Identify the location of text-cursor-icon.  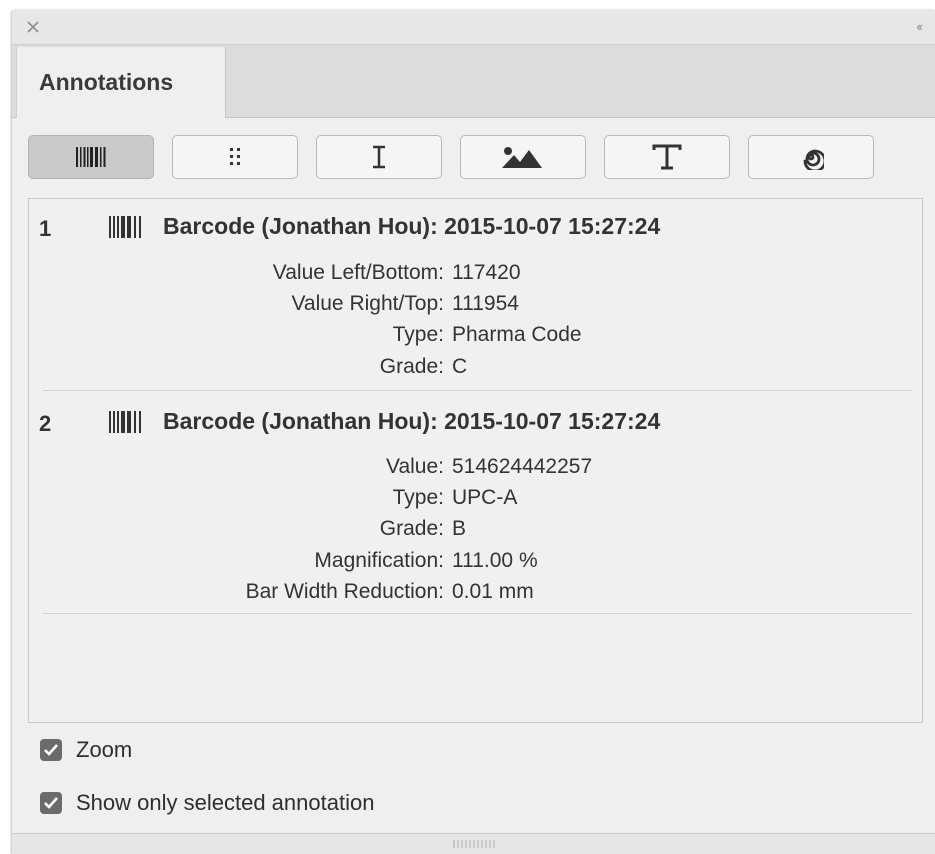
(379, 157).